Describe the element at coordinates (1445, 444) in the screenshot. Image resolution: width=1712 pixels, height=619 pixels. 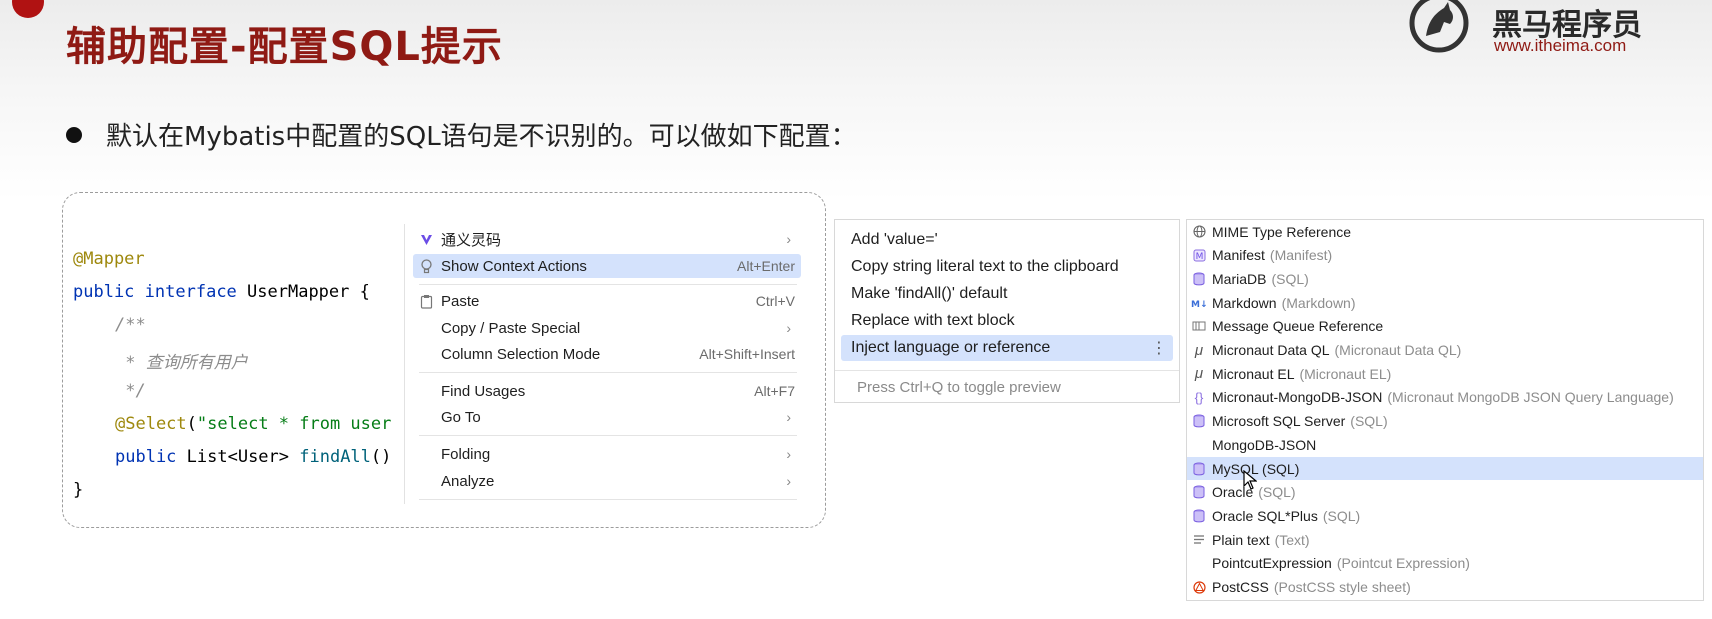
I see `language-item: MongoDB-JSON` at that location.